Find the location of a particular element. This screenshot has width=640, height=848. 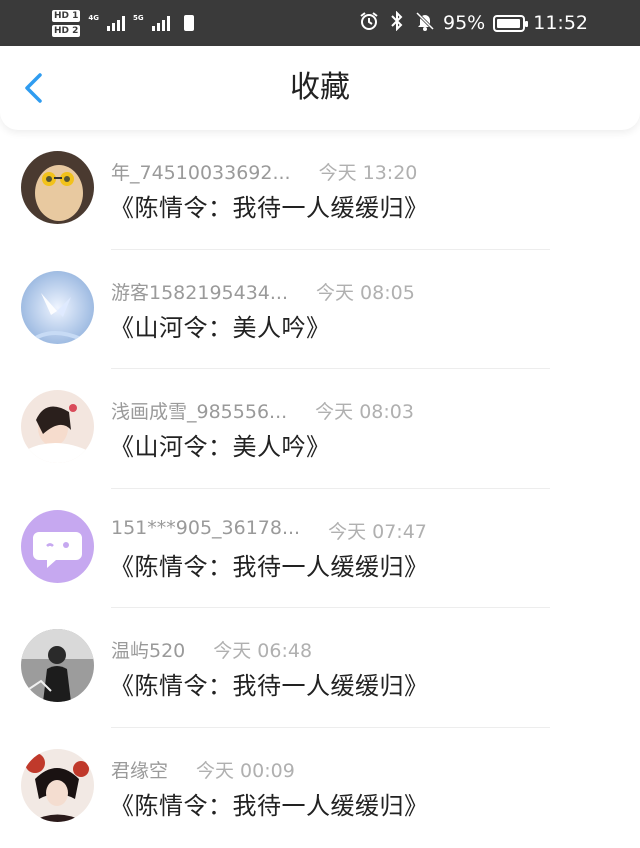

hd-indicators: HD 1 HD 2 is located at coordinates (66, 23).